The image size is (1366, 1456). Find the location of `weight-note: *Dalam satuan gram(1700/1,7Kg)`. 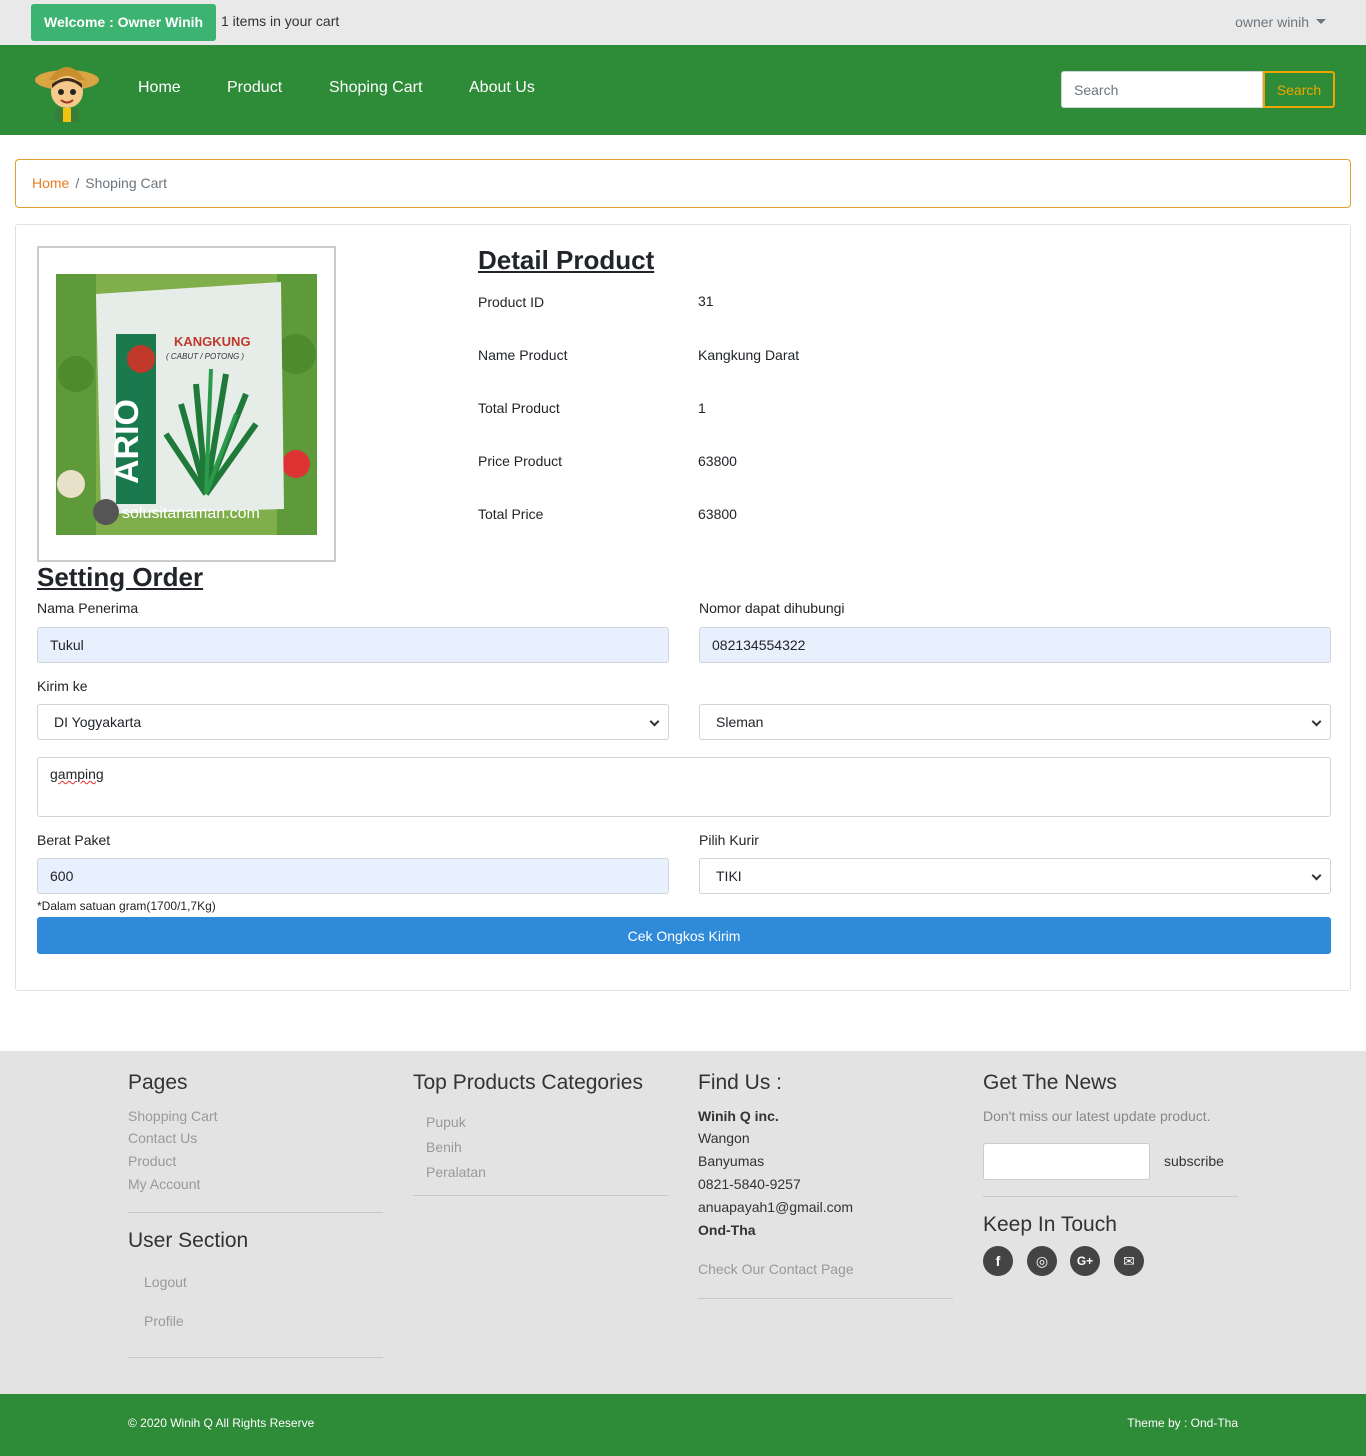

weight-note: *Dalam satuan gram(1700/1,7Kg) is located at coordinates (126, 906).